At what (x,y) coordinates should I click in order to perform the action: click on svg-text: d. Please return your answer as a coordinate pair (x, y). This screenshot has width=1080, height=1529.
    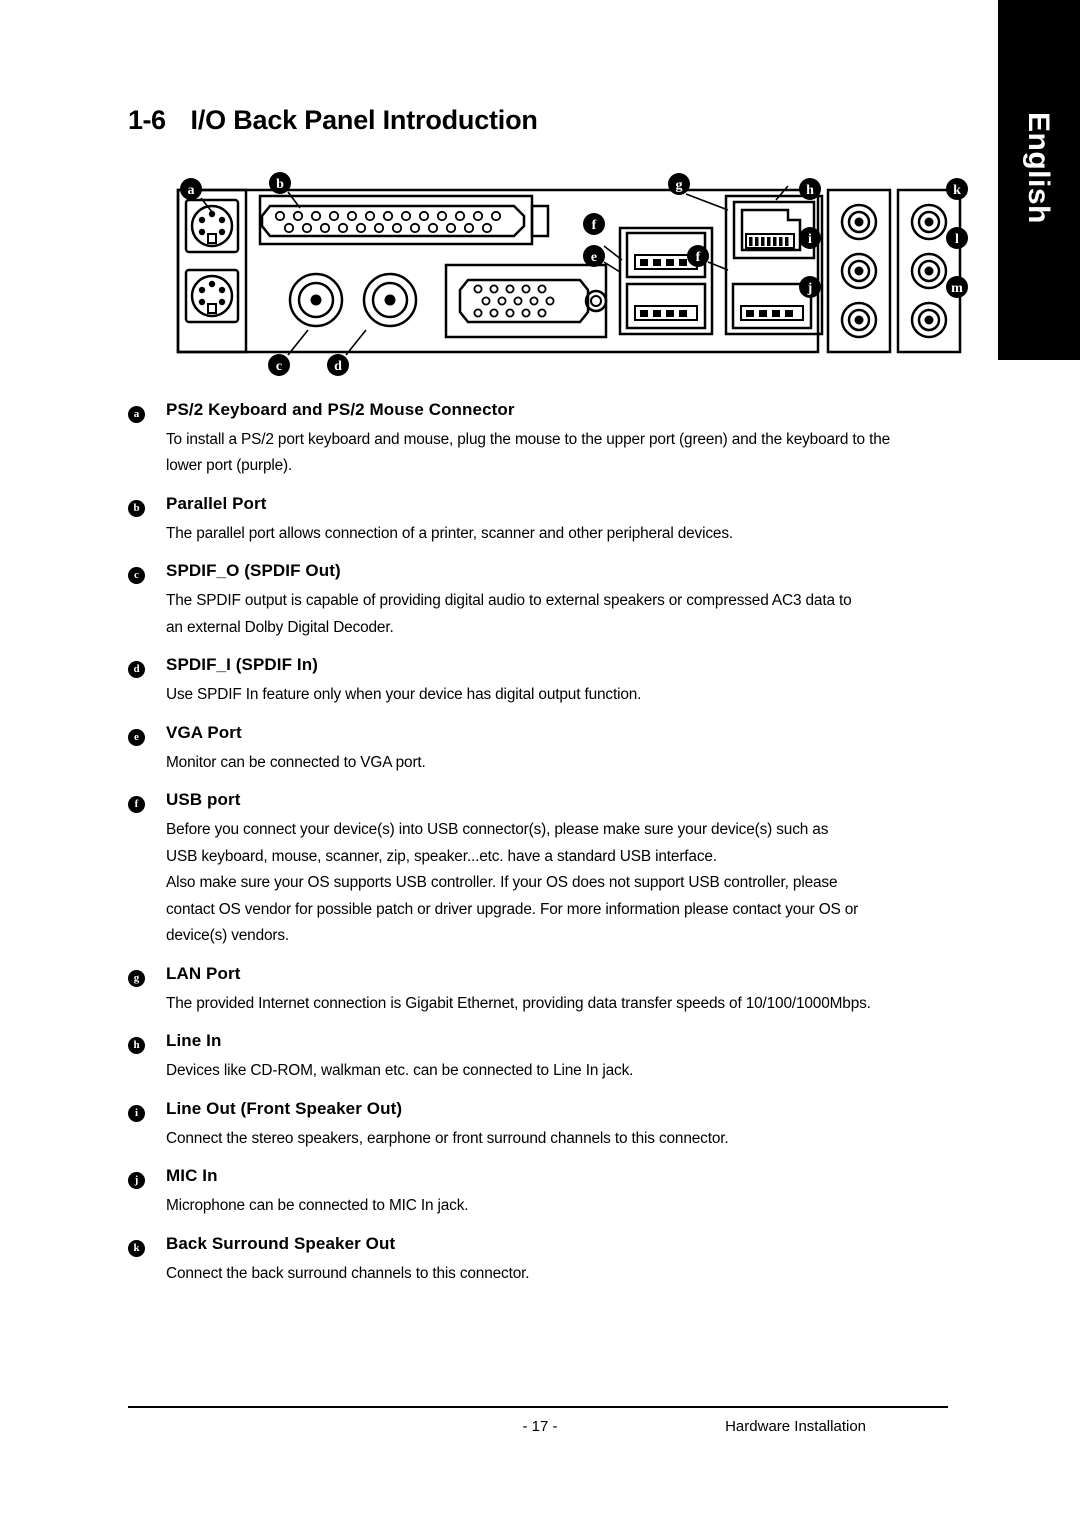
    Looking at the image, I should click on (338, 366).